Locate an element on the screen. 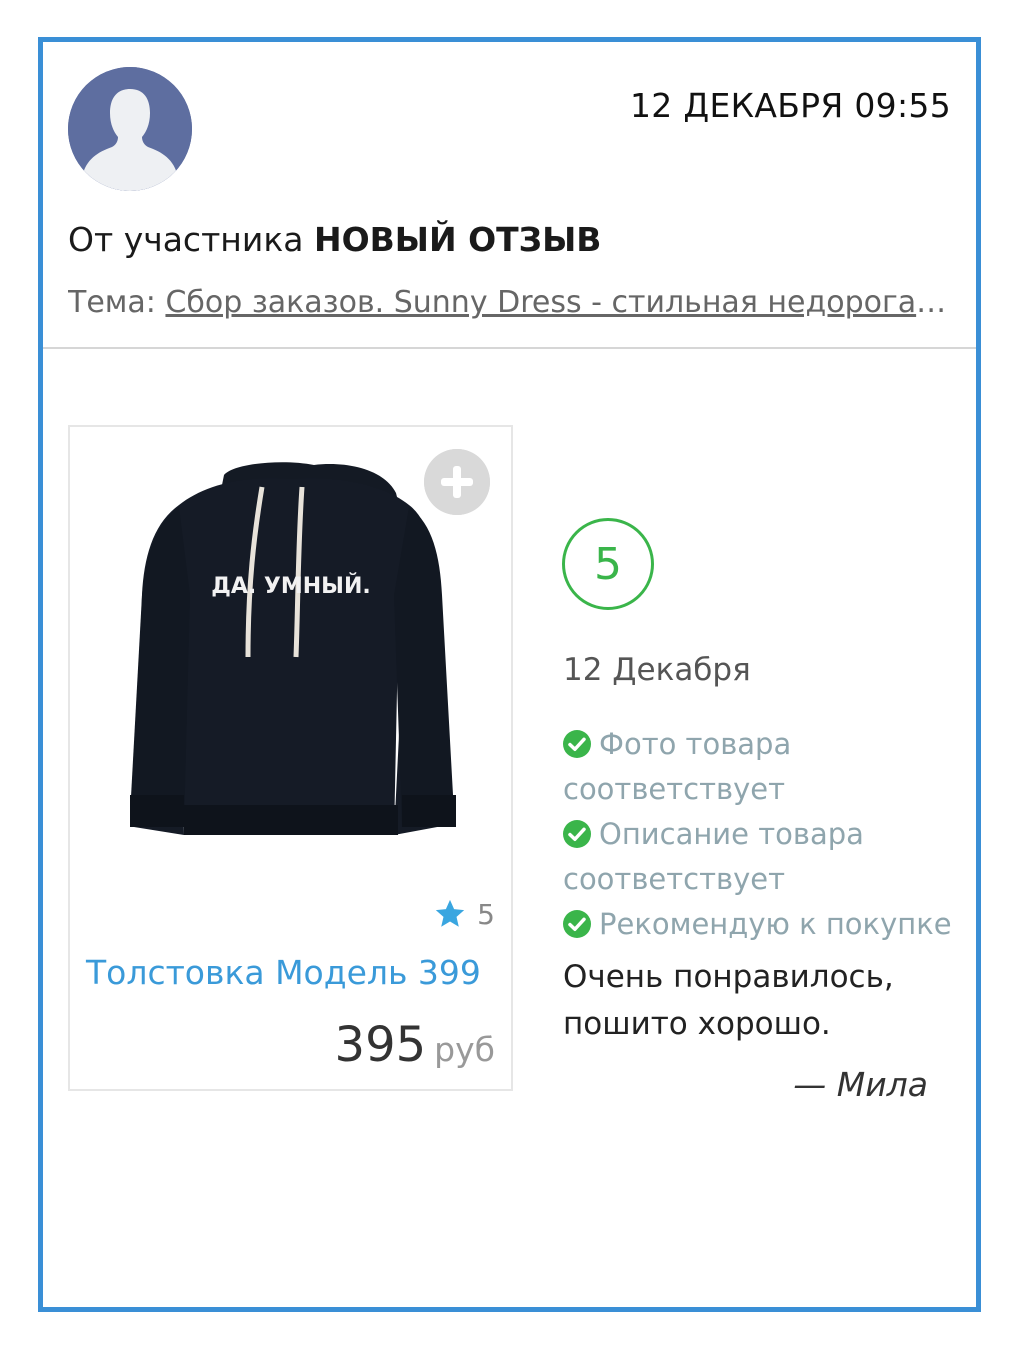 This screenshot has width=1024, height=1351. check-item: Фото товара соответствует is located at coordinates (763, 767).